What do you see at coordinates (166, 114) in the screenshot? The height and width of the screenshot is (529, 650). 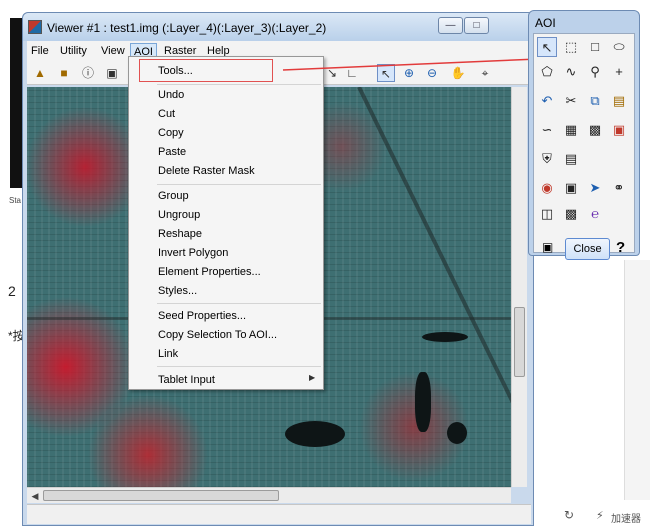 I see `menu-item-cut: Cut` at bounding box center [166, 114].